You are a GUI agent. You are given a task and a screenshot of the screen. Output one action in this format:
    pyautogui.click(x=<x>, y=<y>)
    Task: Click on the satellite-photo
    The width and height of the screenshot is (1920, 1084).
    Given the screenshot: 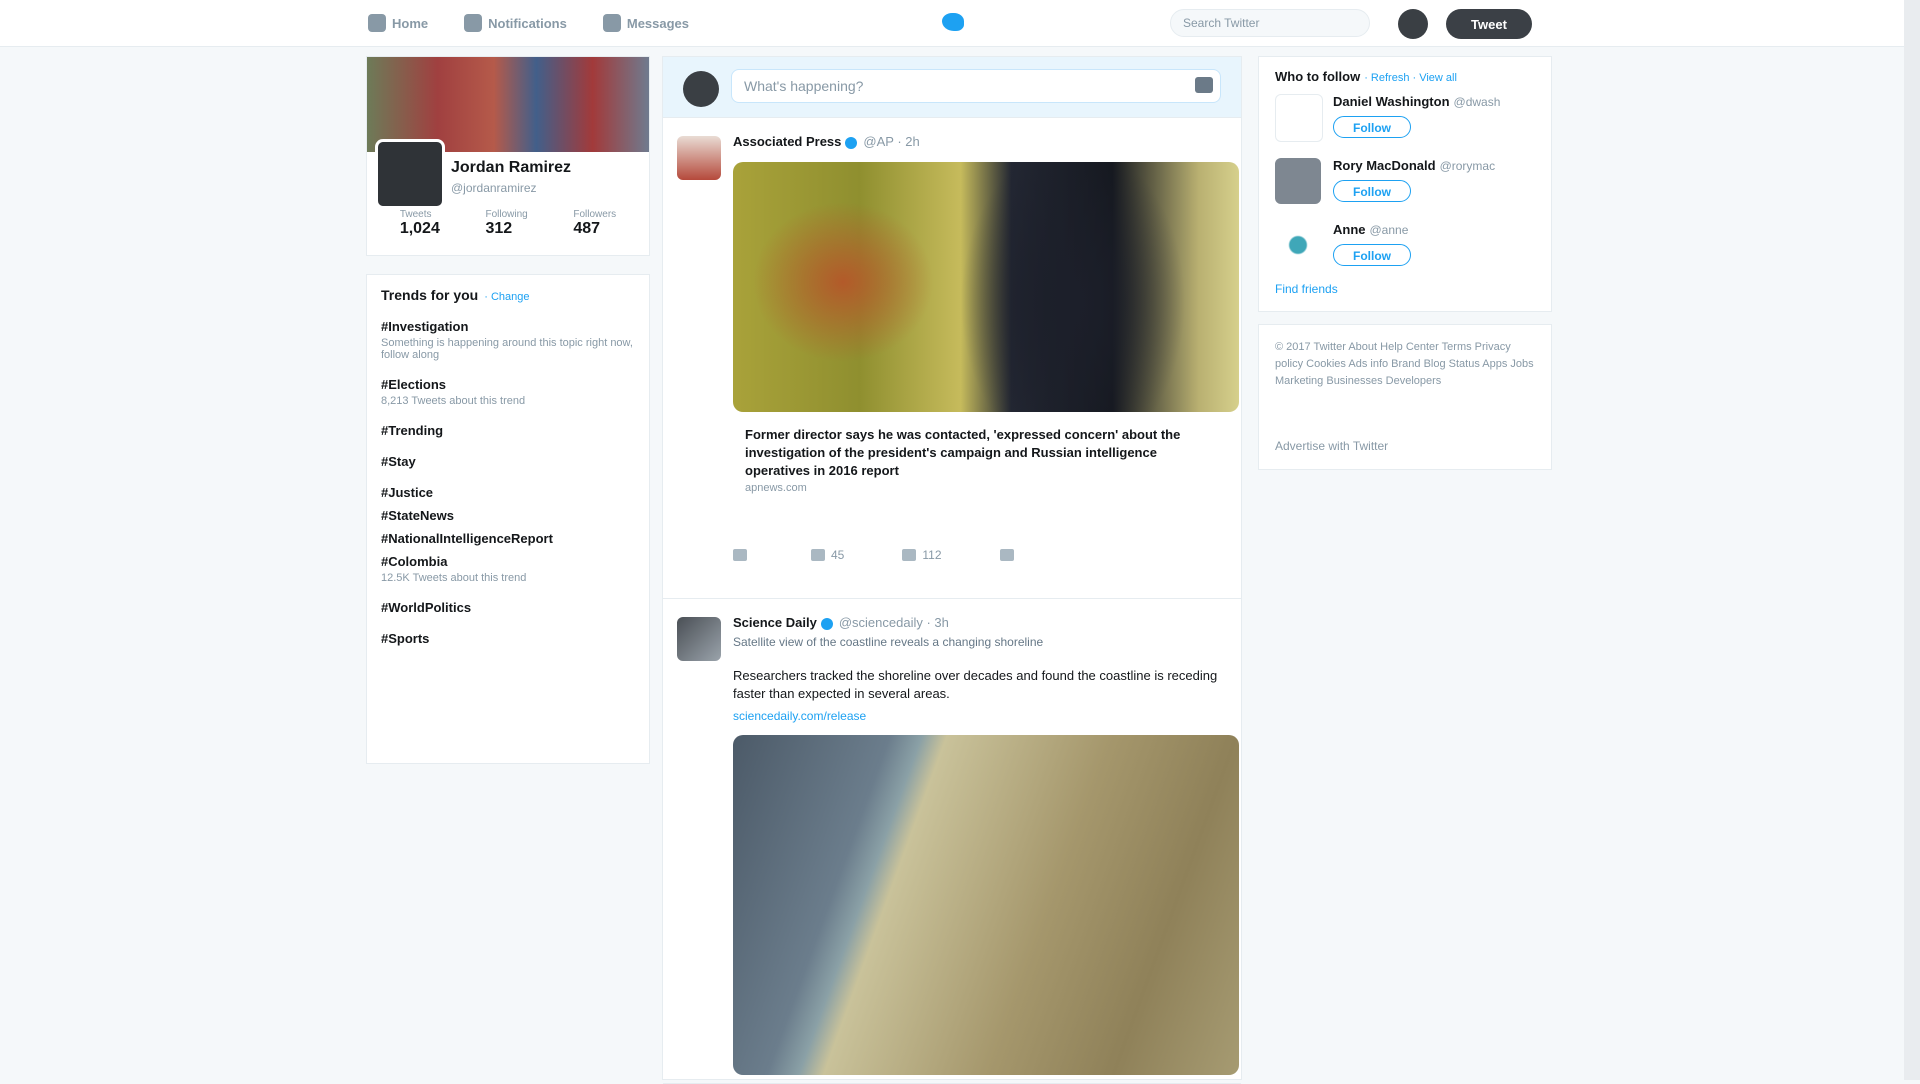 What is the action you would take?
    pyautogui.click(x=986, y=905)
    